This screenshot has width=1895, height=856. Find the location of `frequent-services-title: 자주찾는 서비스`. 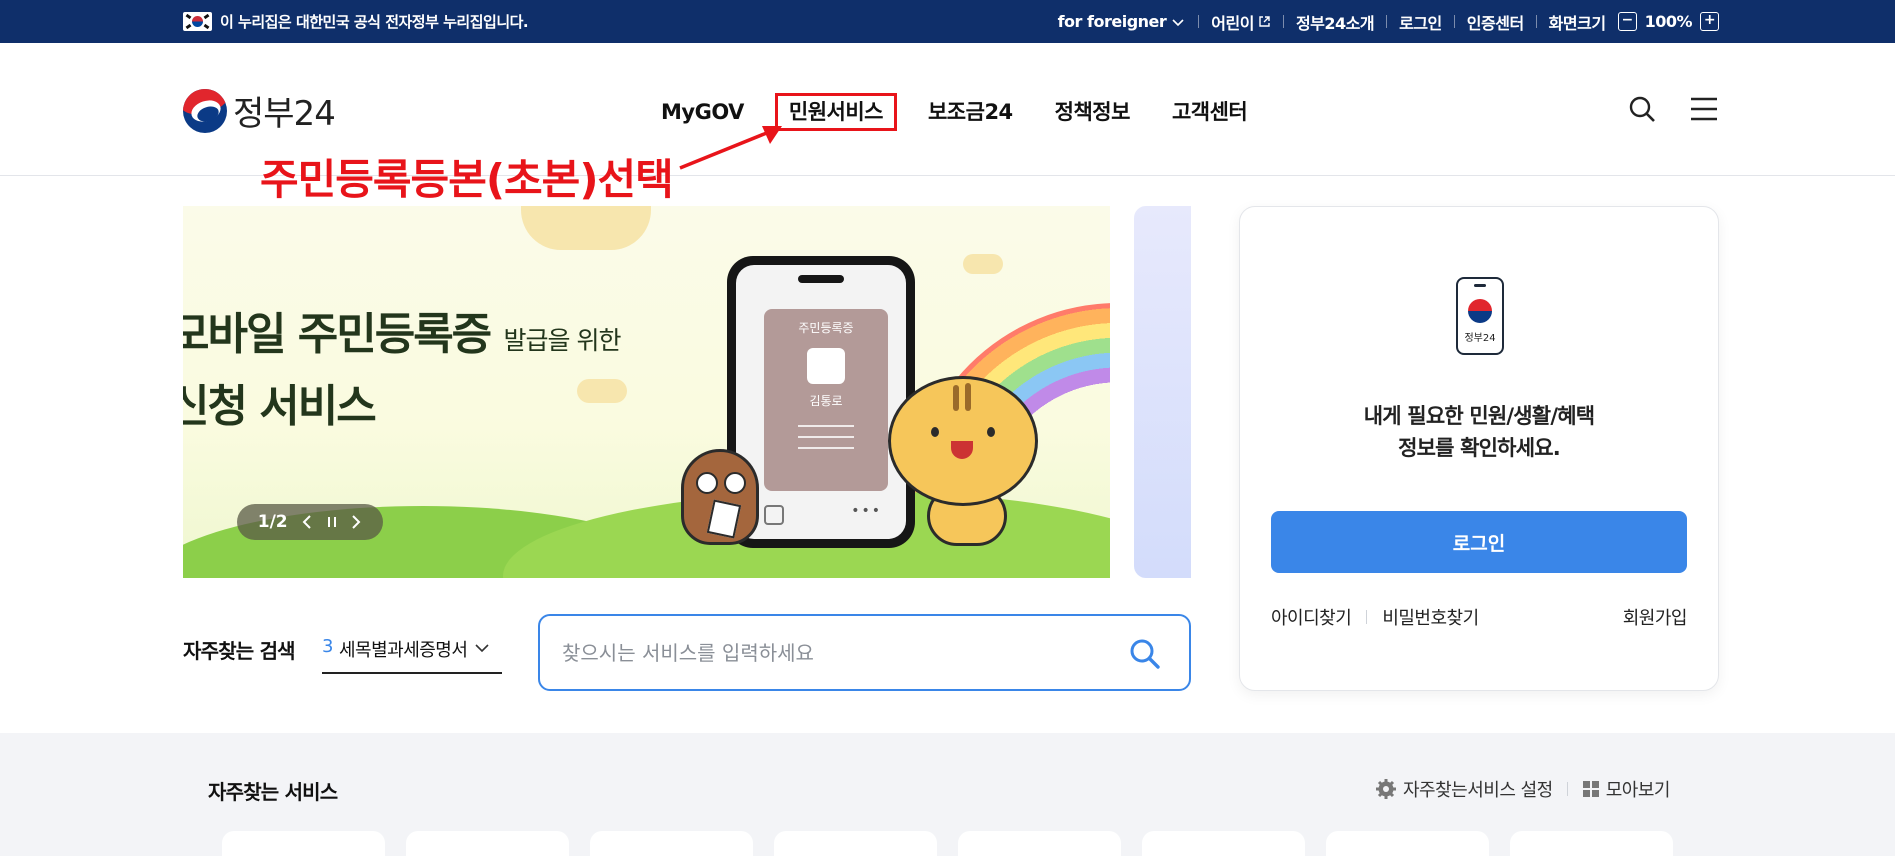

frequent-services-title: 자주찾는 서비스 is located at coordinates (273, 792).